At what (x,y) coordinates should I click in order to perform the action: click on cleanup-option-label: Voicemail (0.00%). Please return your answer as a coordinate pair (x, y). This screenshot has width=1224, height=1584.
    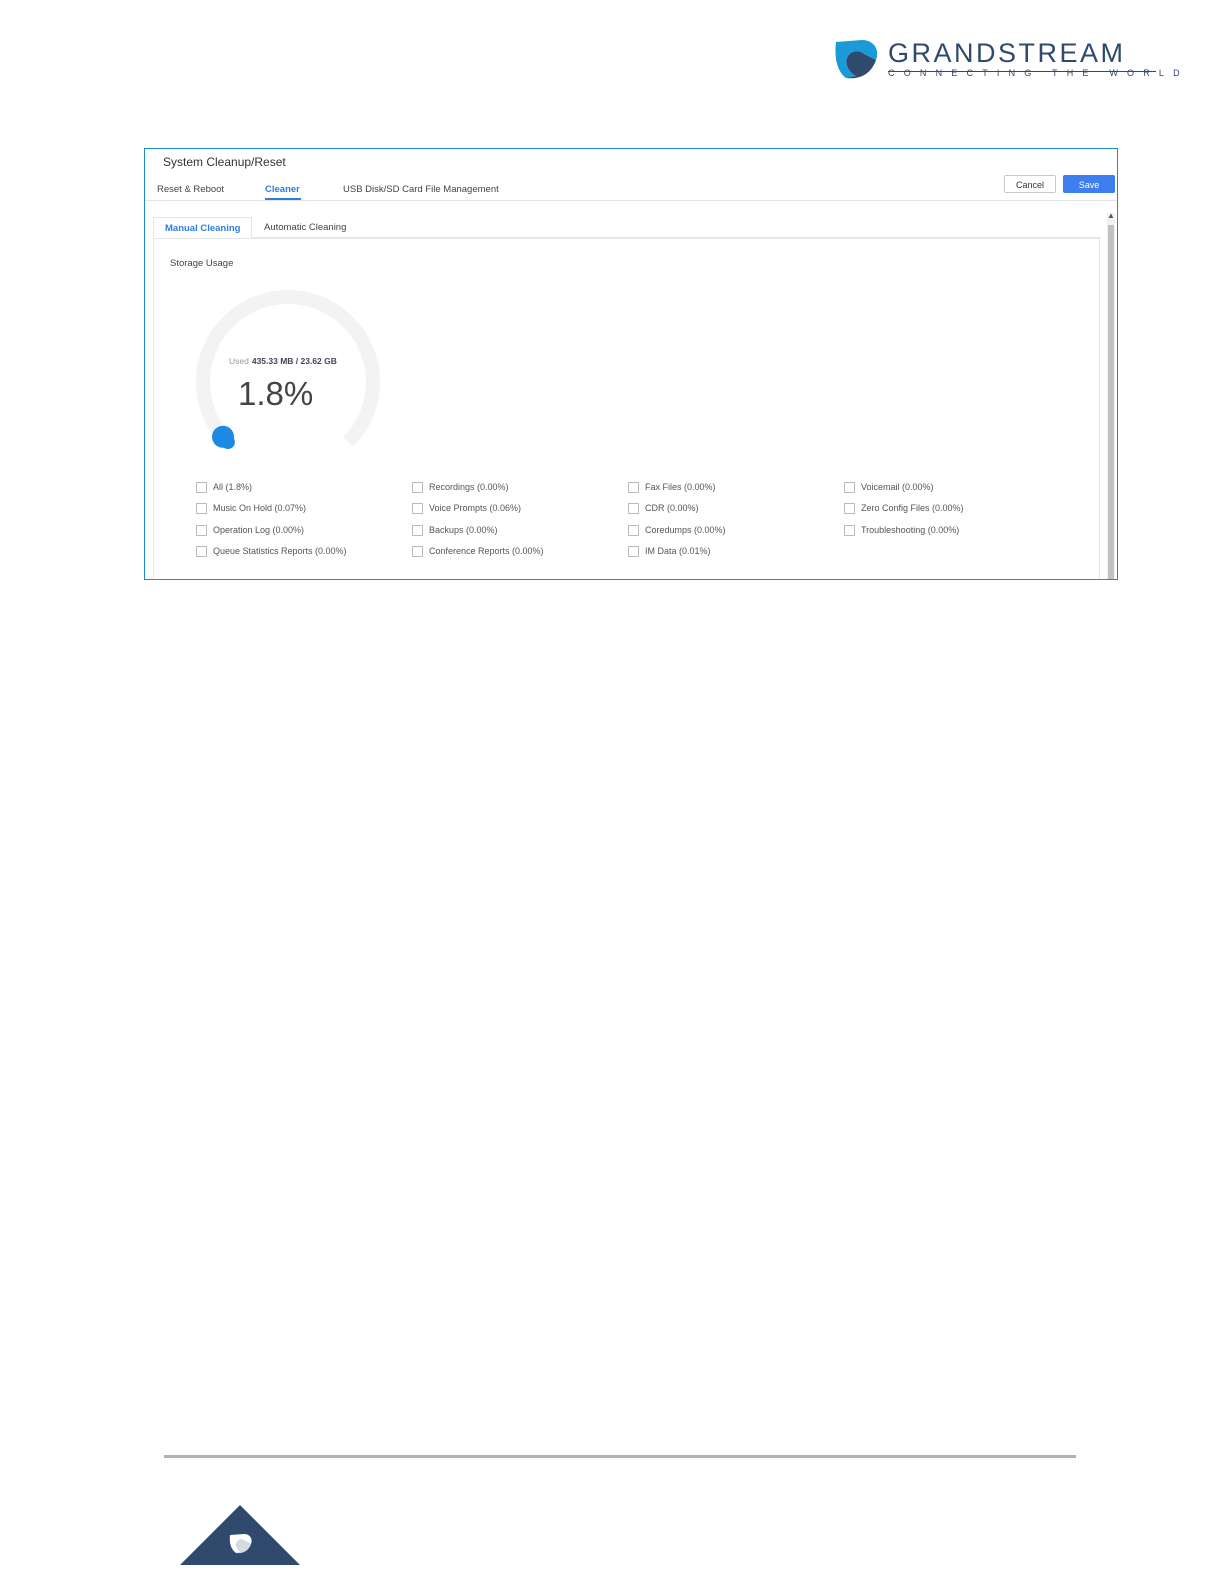
    Looking at the image, I should click on (897, 487).